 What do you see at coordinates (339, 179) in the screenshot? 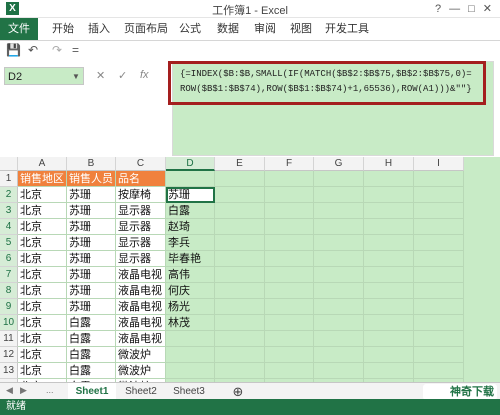
I see `cell-g1` at bounding box center [339, 179].